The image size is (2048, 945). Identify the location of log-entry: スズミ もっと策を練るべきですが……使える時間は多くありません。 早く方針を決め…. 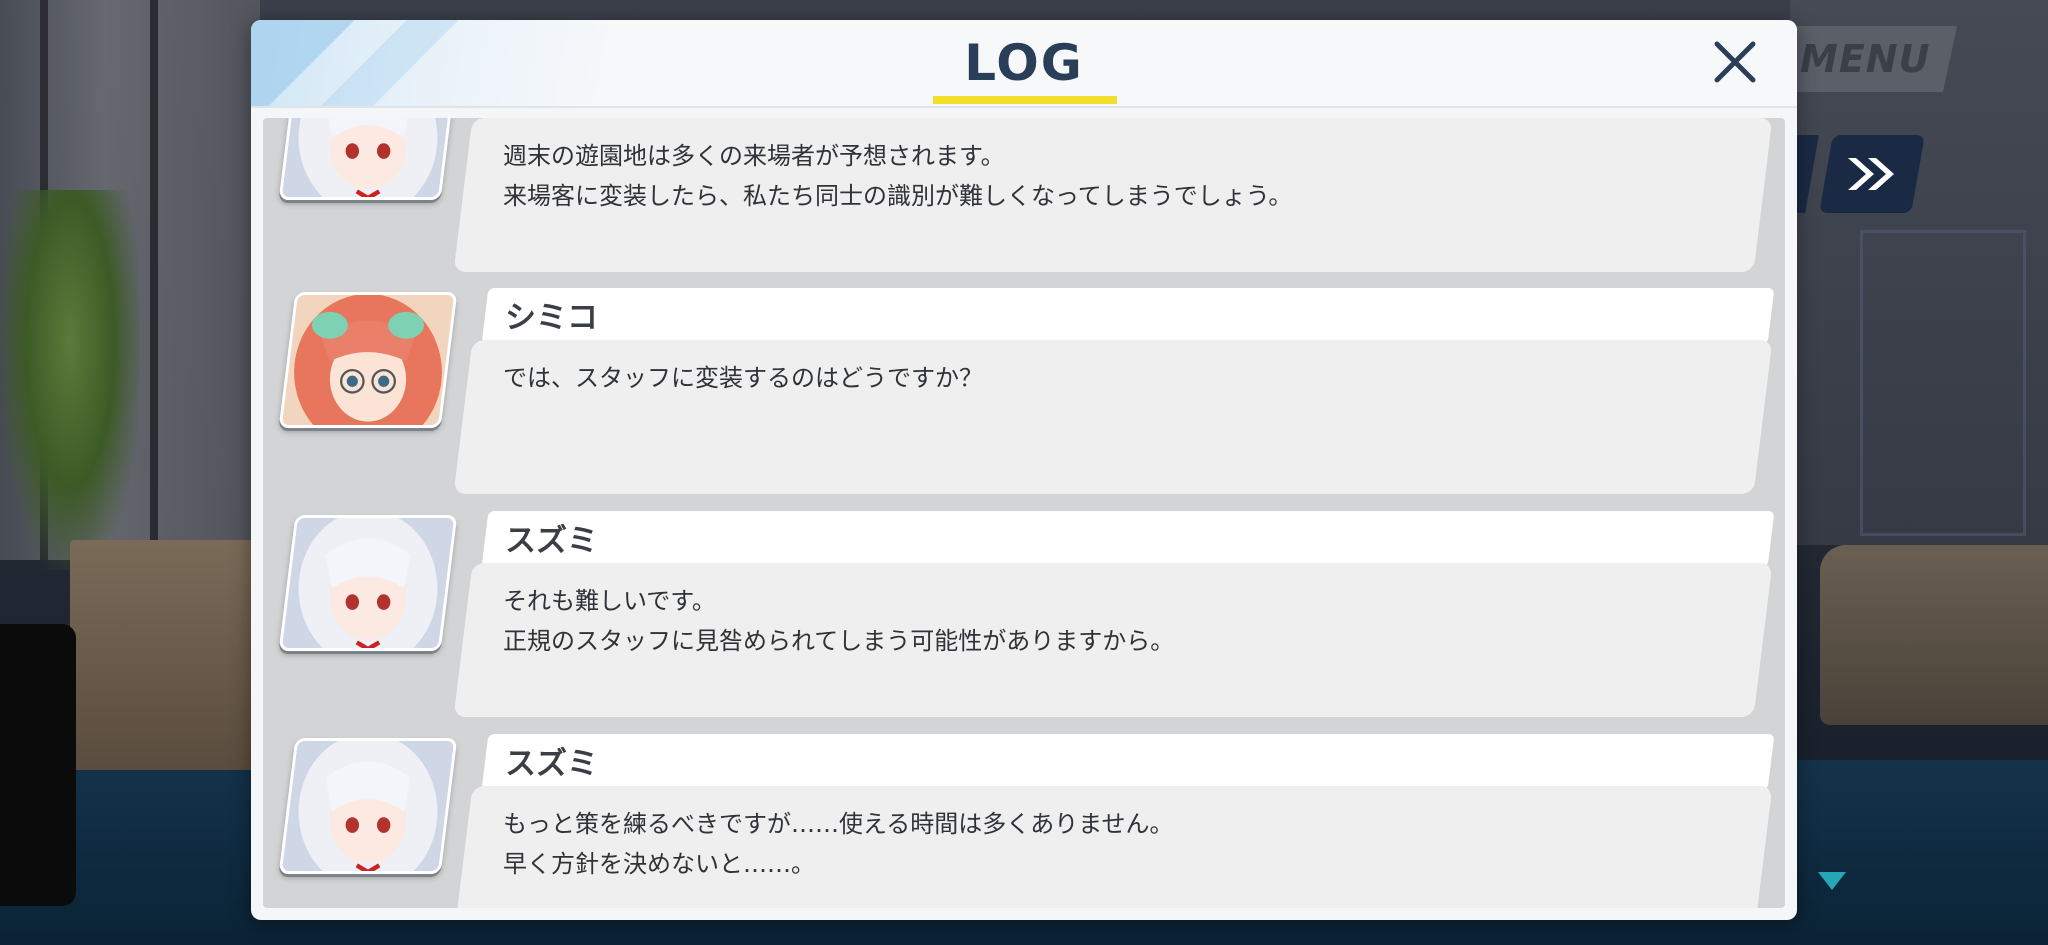
(1019, 819).